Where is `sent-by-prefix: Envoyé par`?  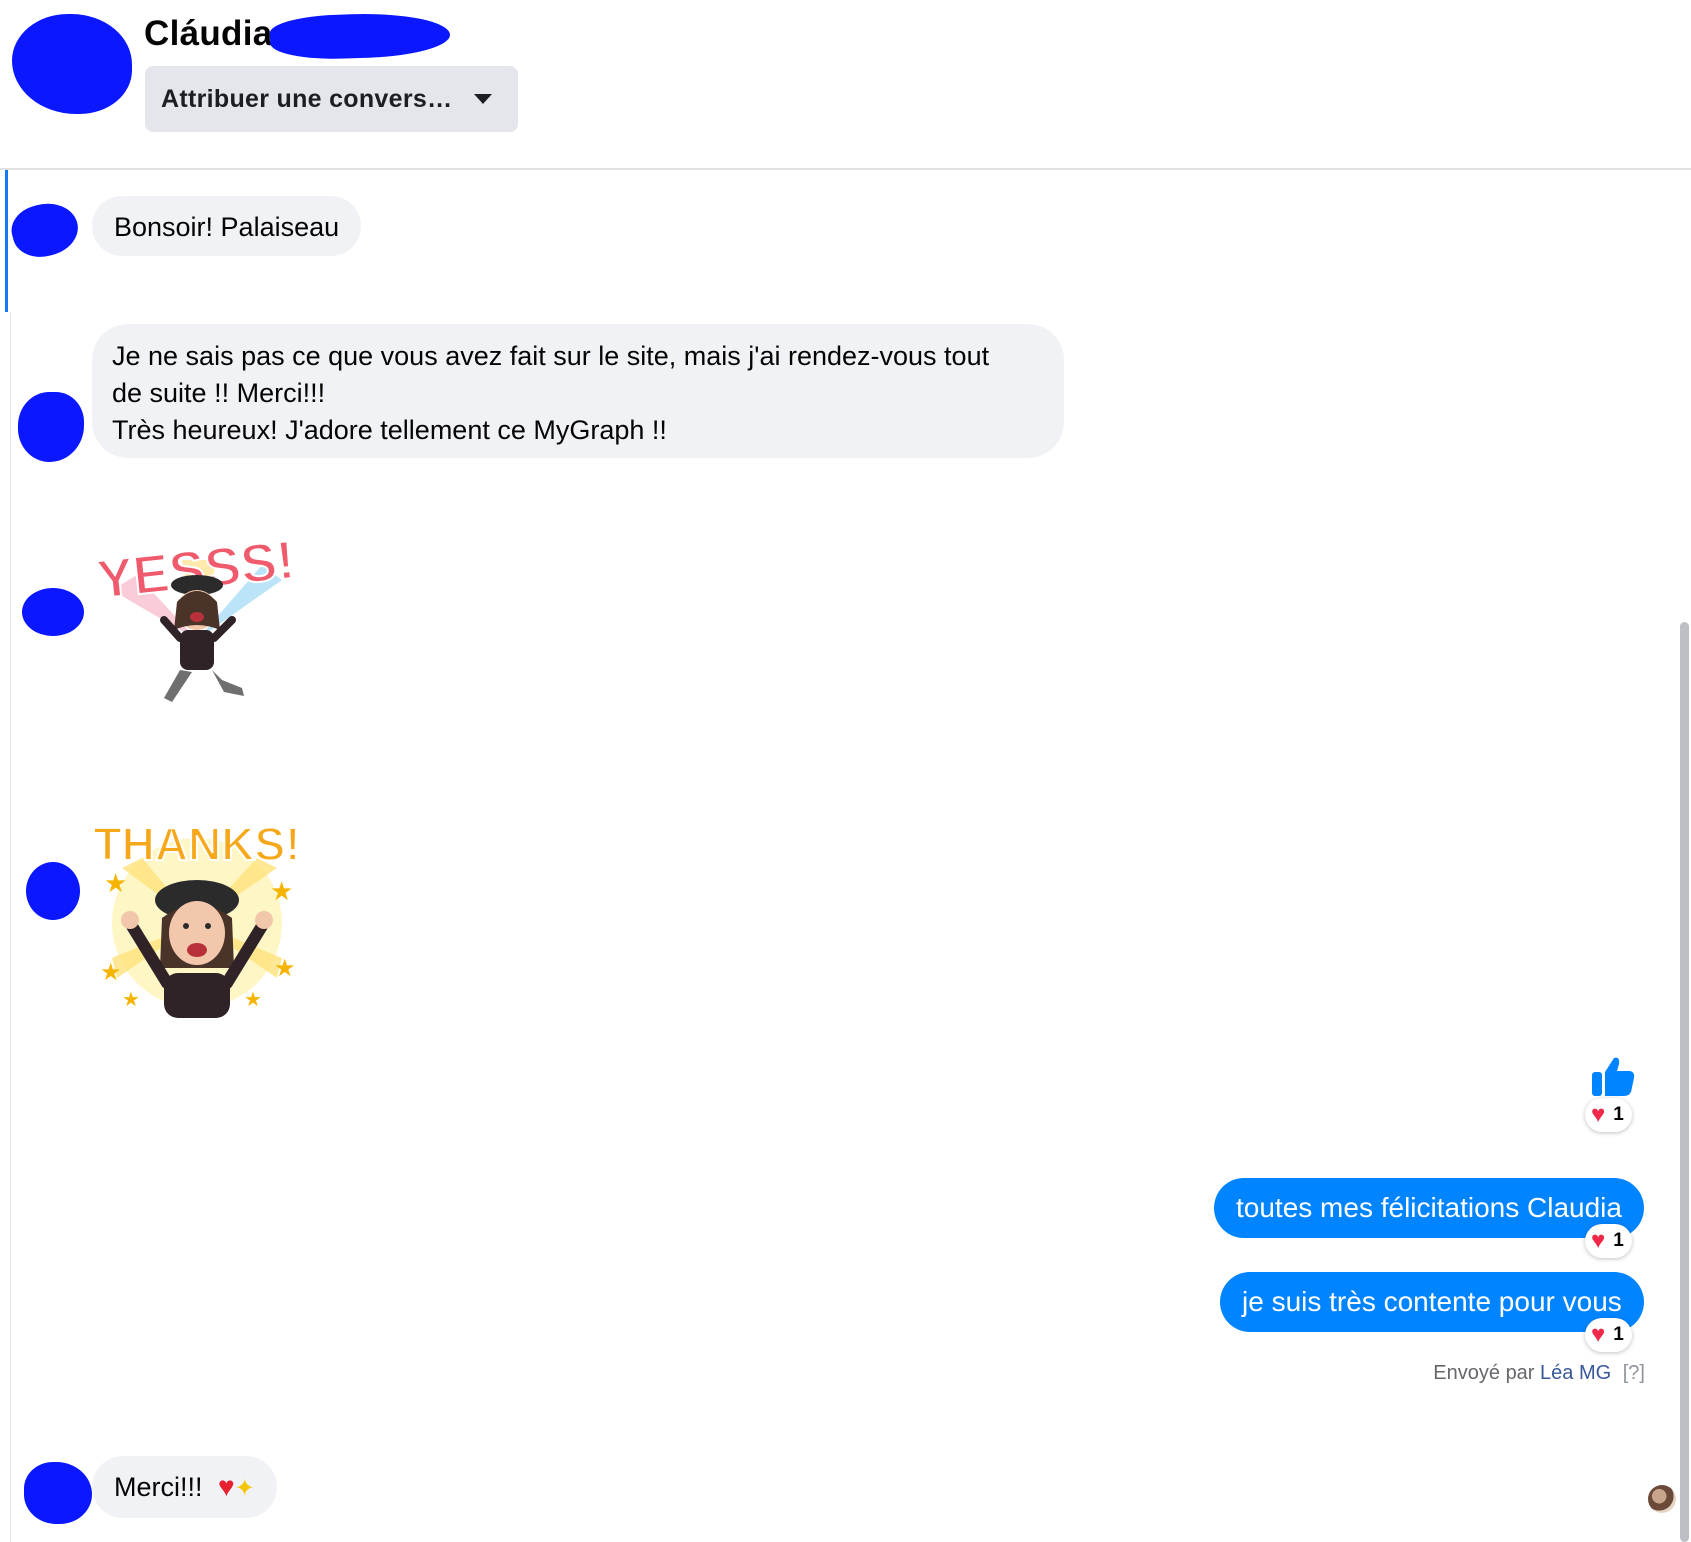 sent-by-prefix: Envoyé par is located at coordinates (1484, 1373).